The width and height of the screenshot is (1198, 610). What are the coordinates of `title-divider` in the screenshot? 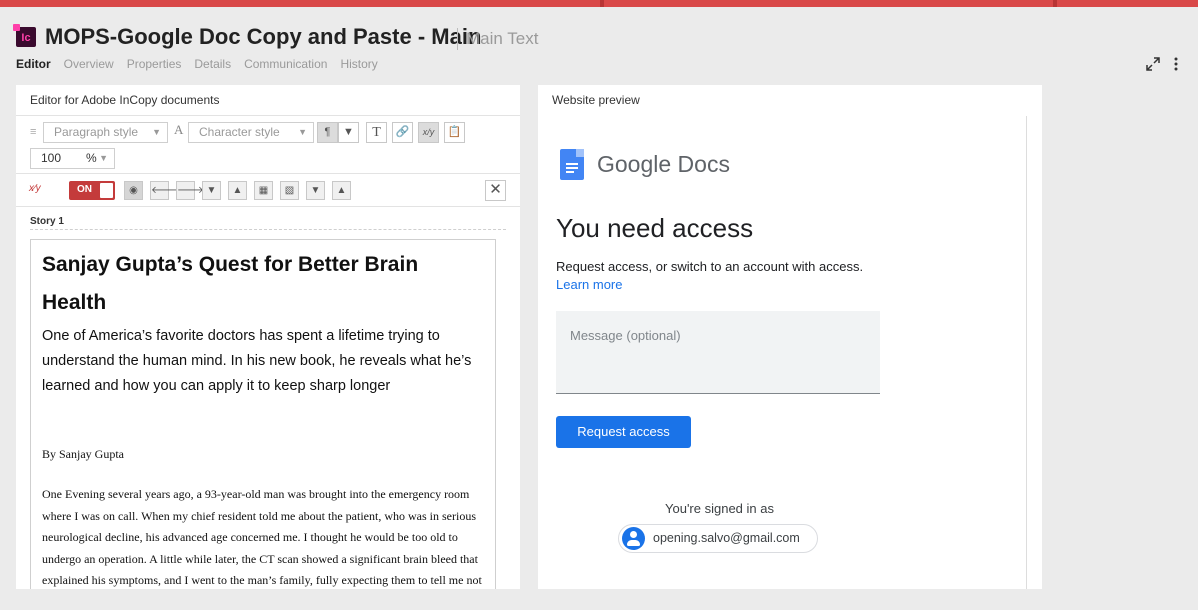 It's located at (457, 39).